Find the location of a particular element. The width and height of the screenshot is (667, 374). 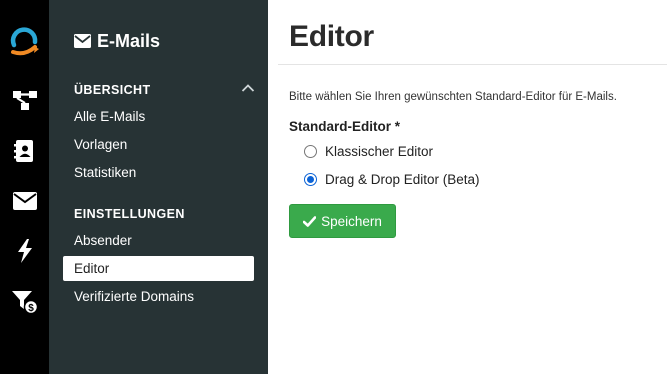

drag-drop-editor-radio is located at coordinates (310, 179).